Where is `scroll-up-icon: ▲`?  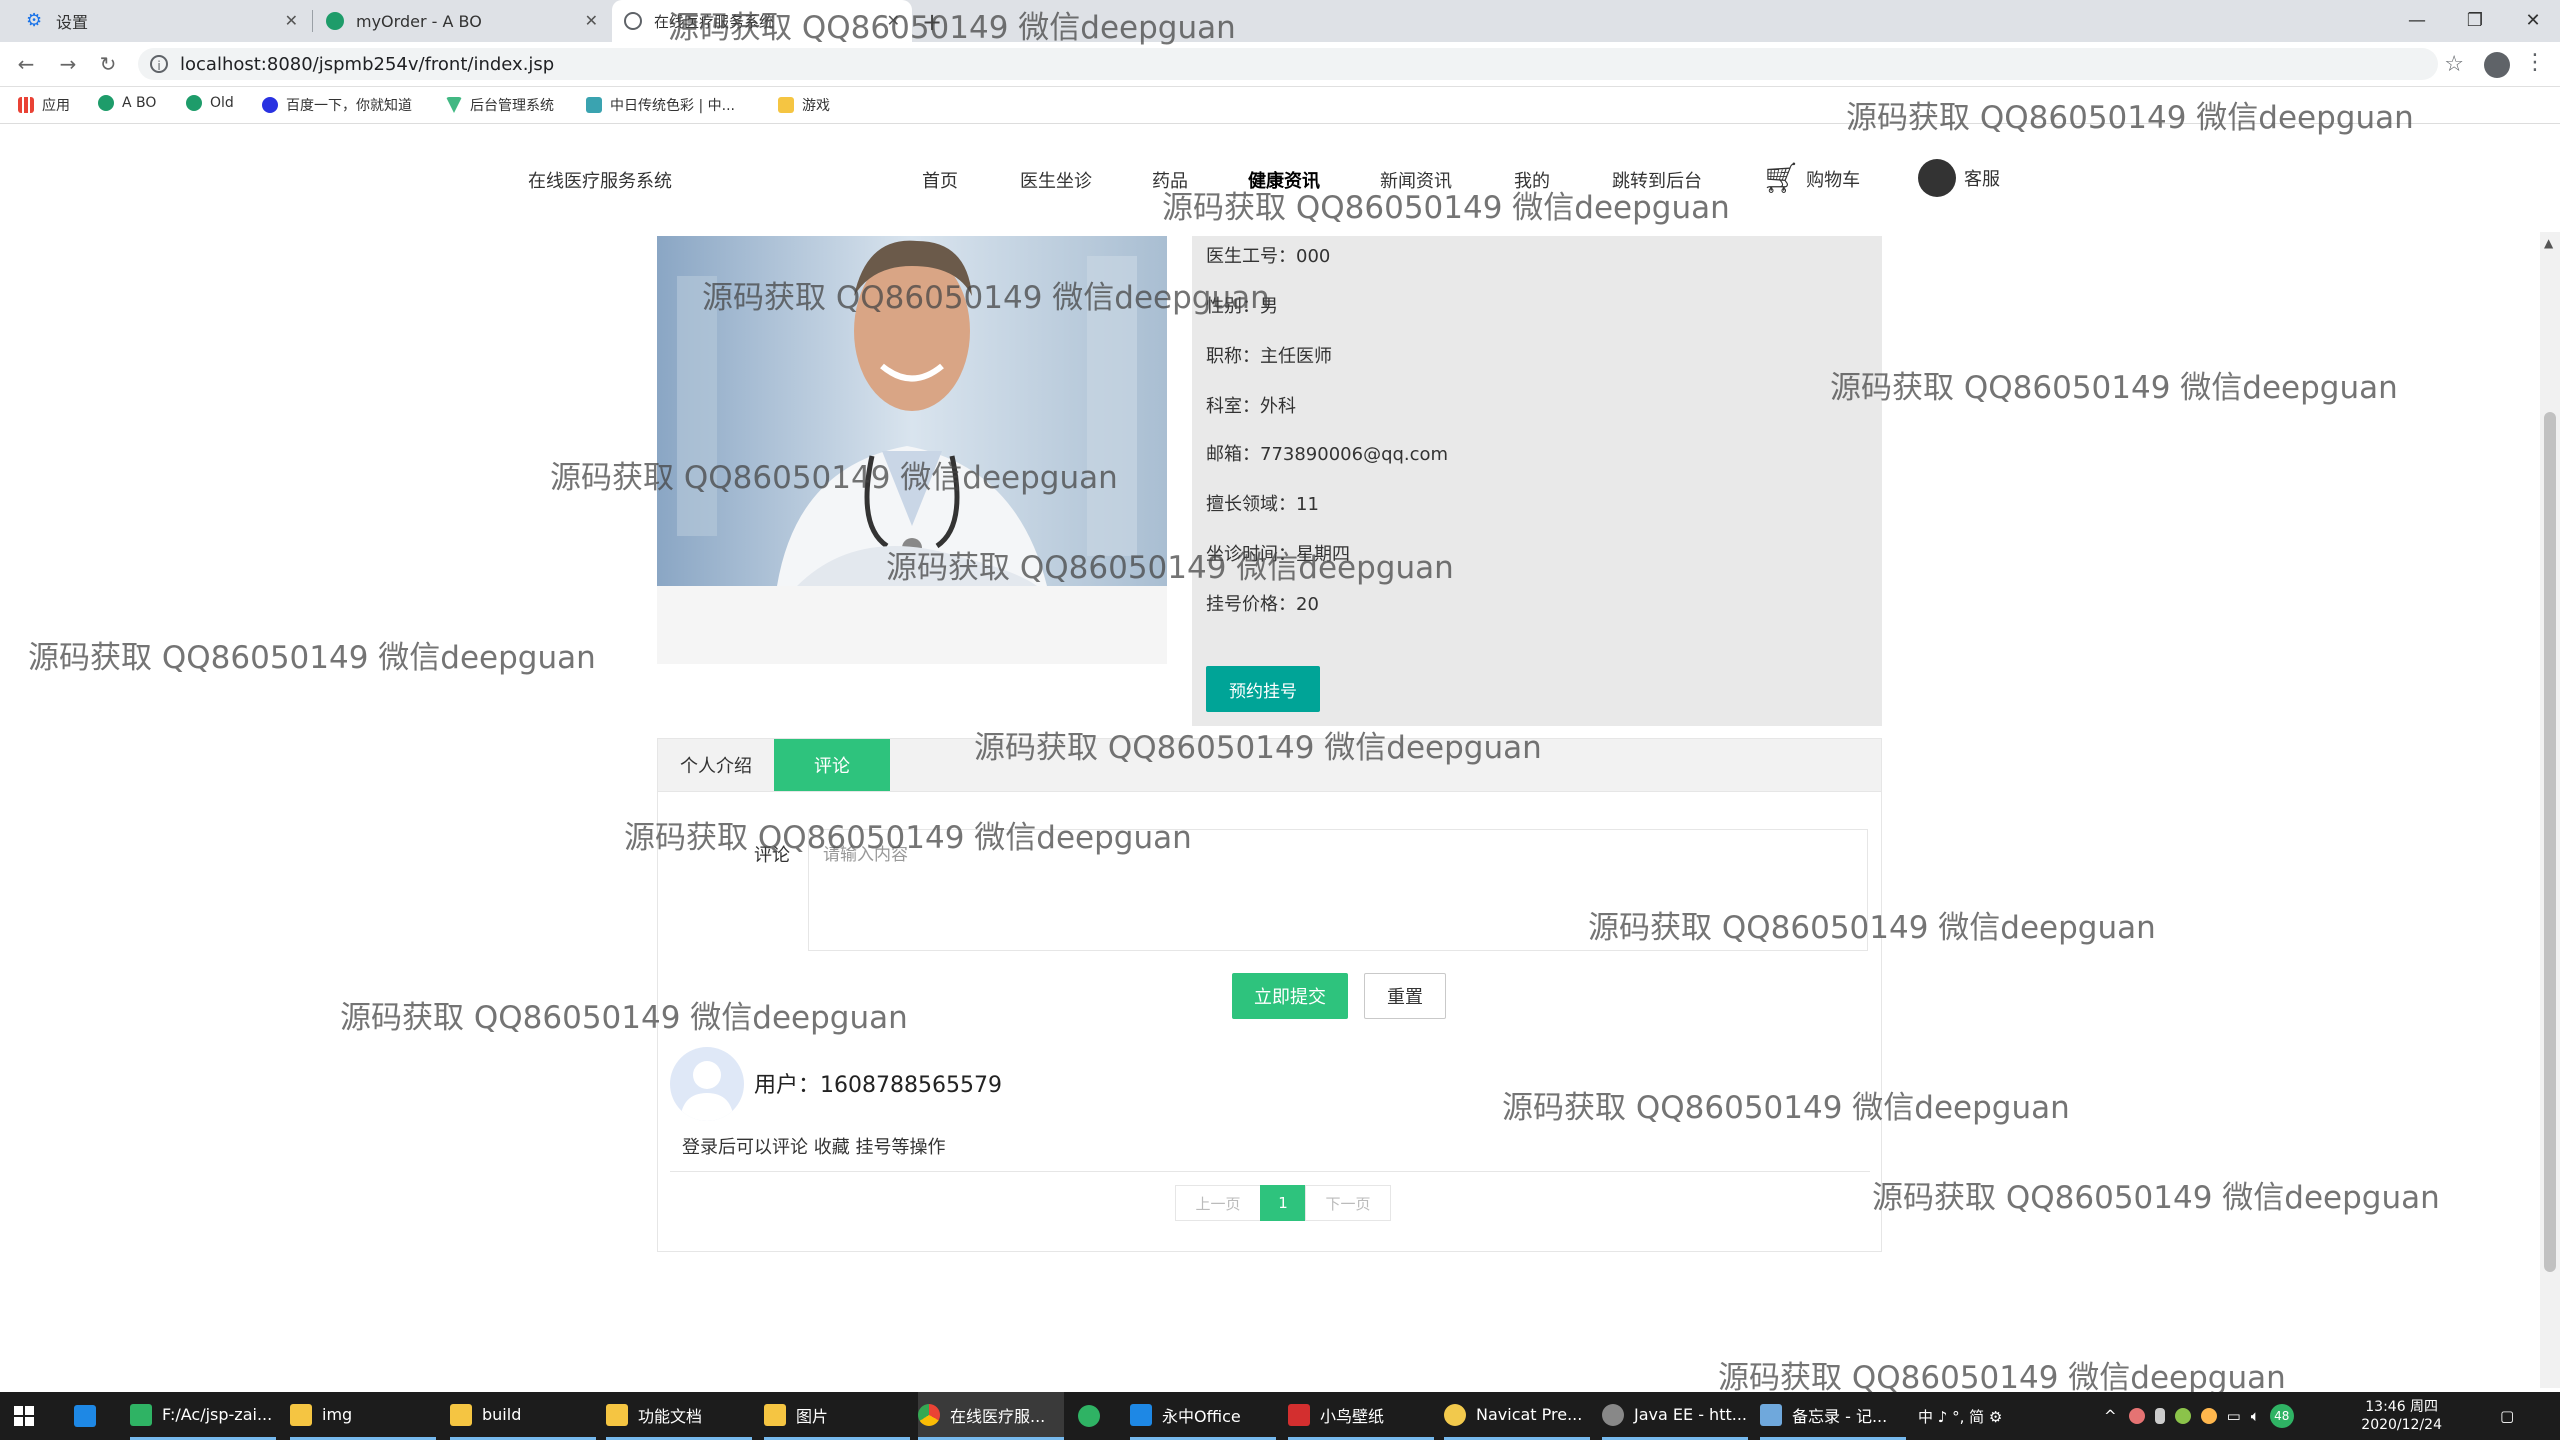
scroll-up-icon: ▲ is located at coordinates (2548, 243).